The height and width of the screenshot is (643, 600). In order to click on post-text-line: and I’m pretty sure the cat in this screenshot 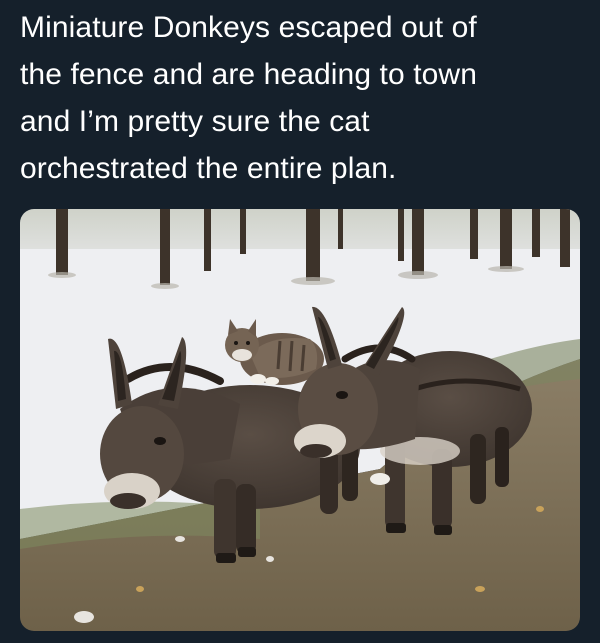, I will do `click(195, 121)`.